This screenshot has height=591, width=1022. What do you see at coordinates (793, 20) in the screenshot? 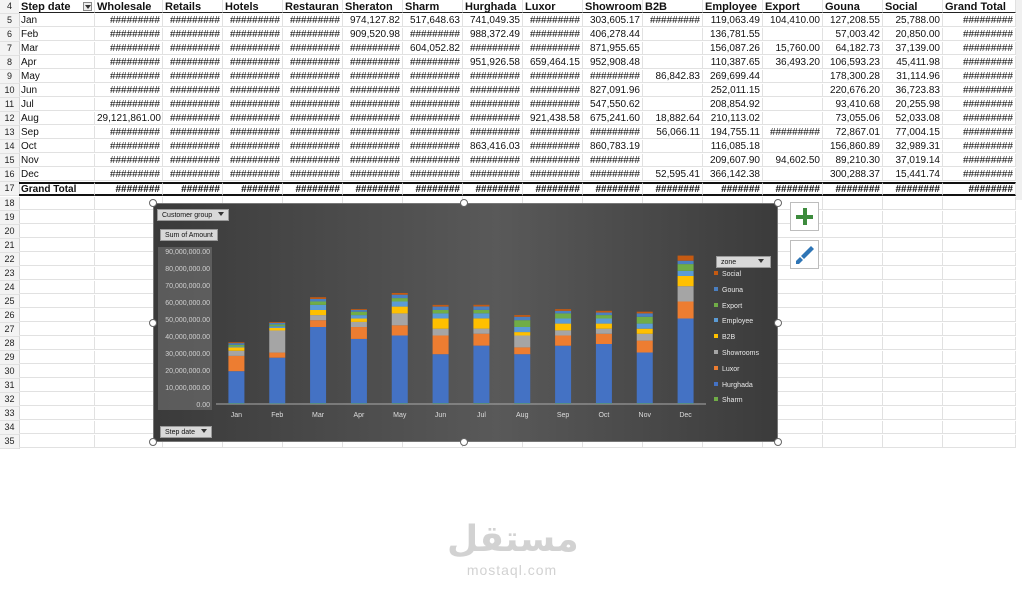
I see `grid-cell: 104,410.00` at bounding box center [793, 20].